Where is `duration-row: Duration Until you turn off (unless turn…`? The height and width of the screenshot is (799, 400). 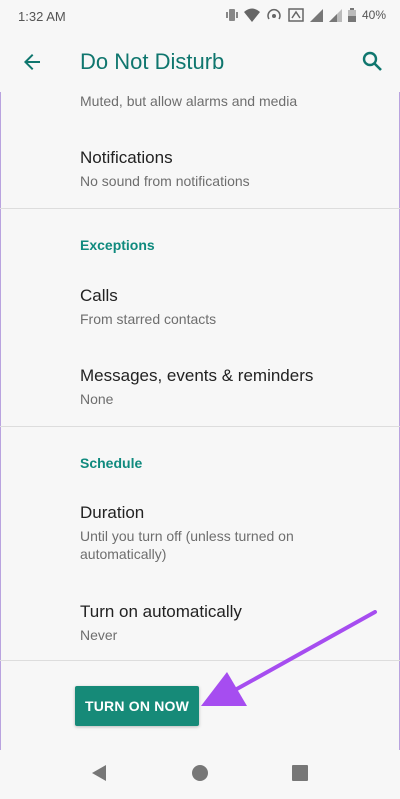
duration-row: Duration Until you turn off (unless turn… is located at coordinates (200, 528).